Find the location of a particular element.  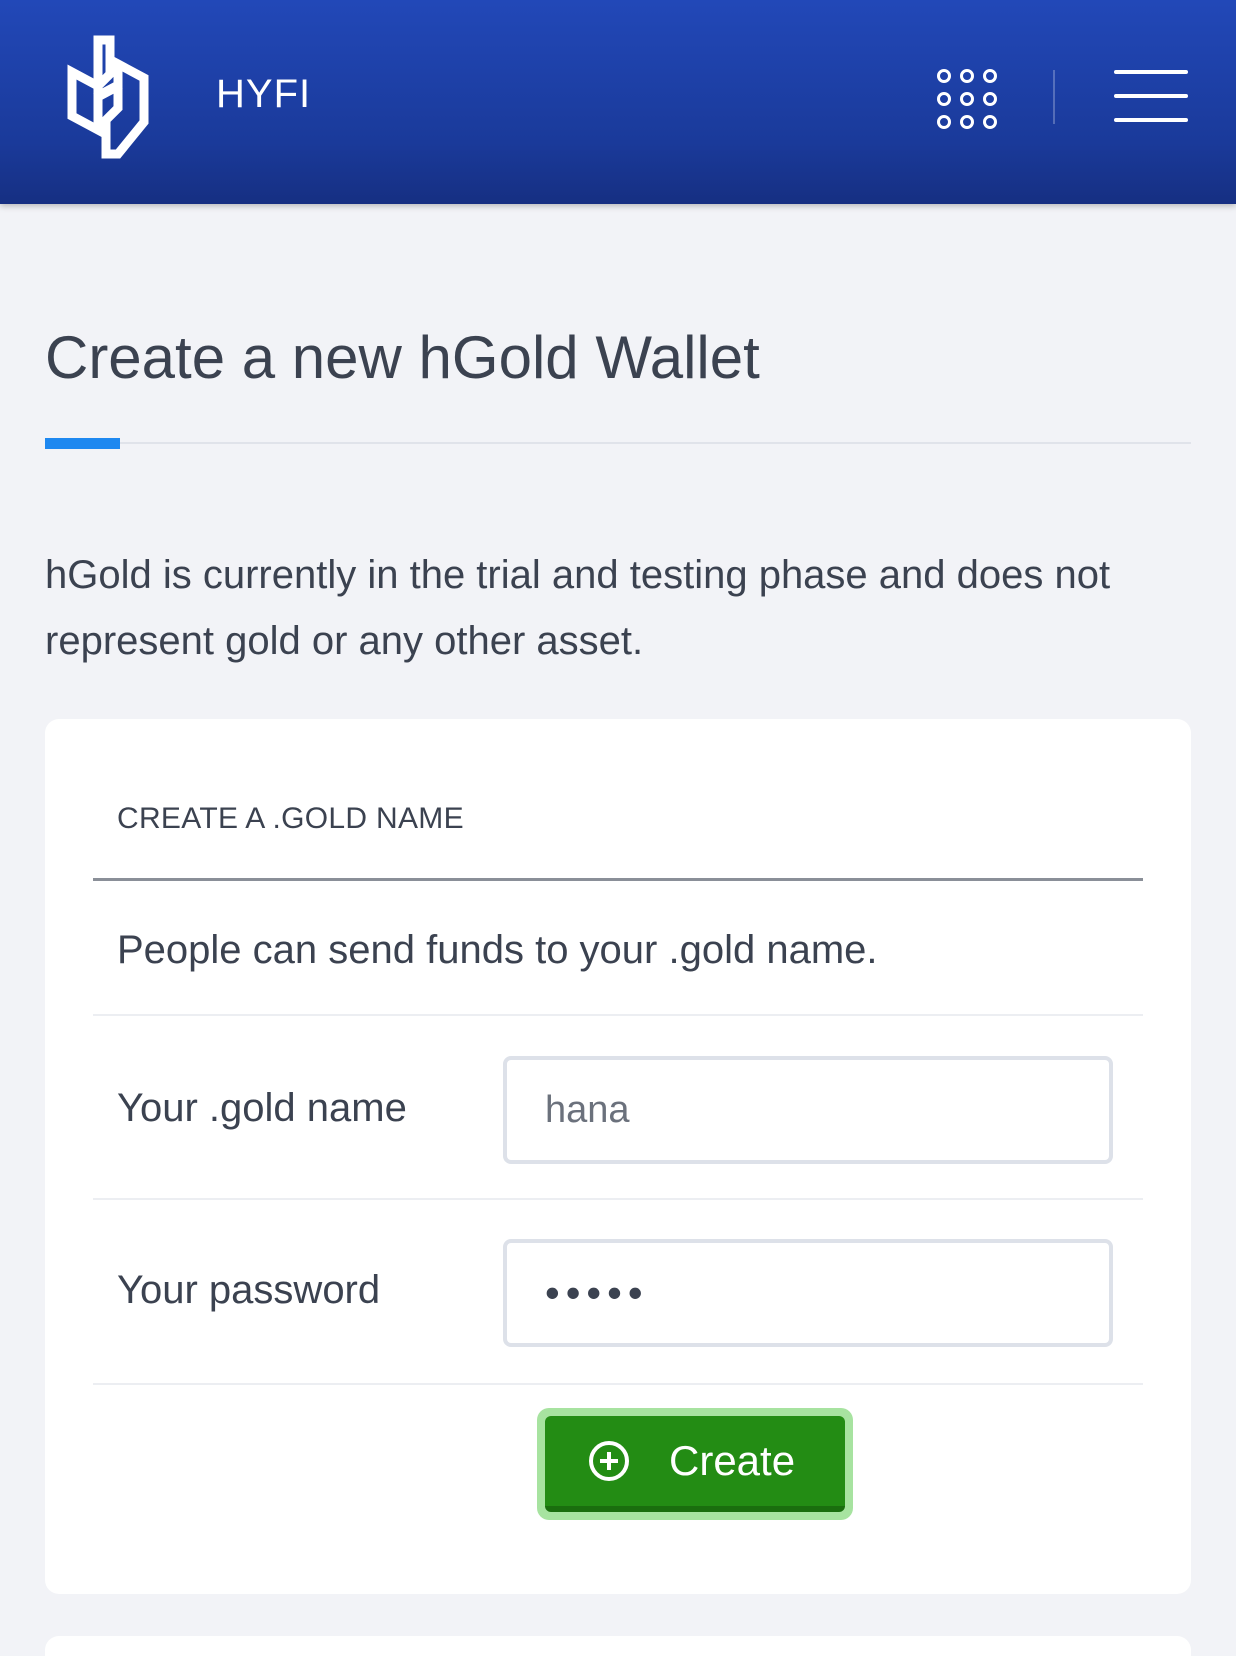

brand-name: HYFI is located at coordinates (263, 94).